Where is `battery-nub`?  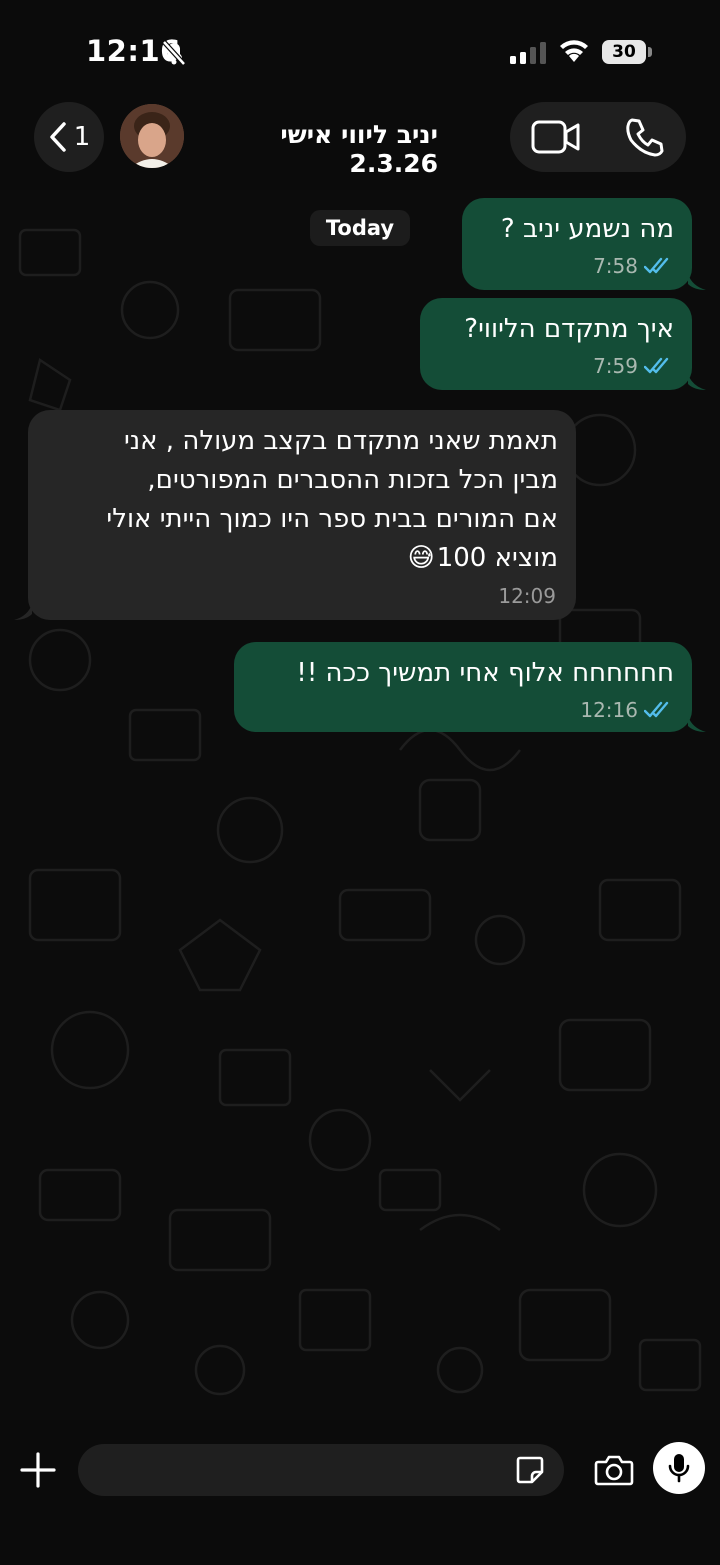 battery-nub is located at coordinates (650, 52).